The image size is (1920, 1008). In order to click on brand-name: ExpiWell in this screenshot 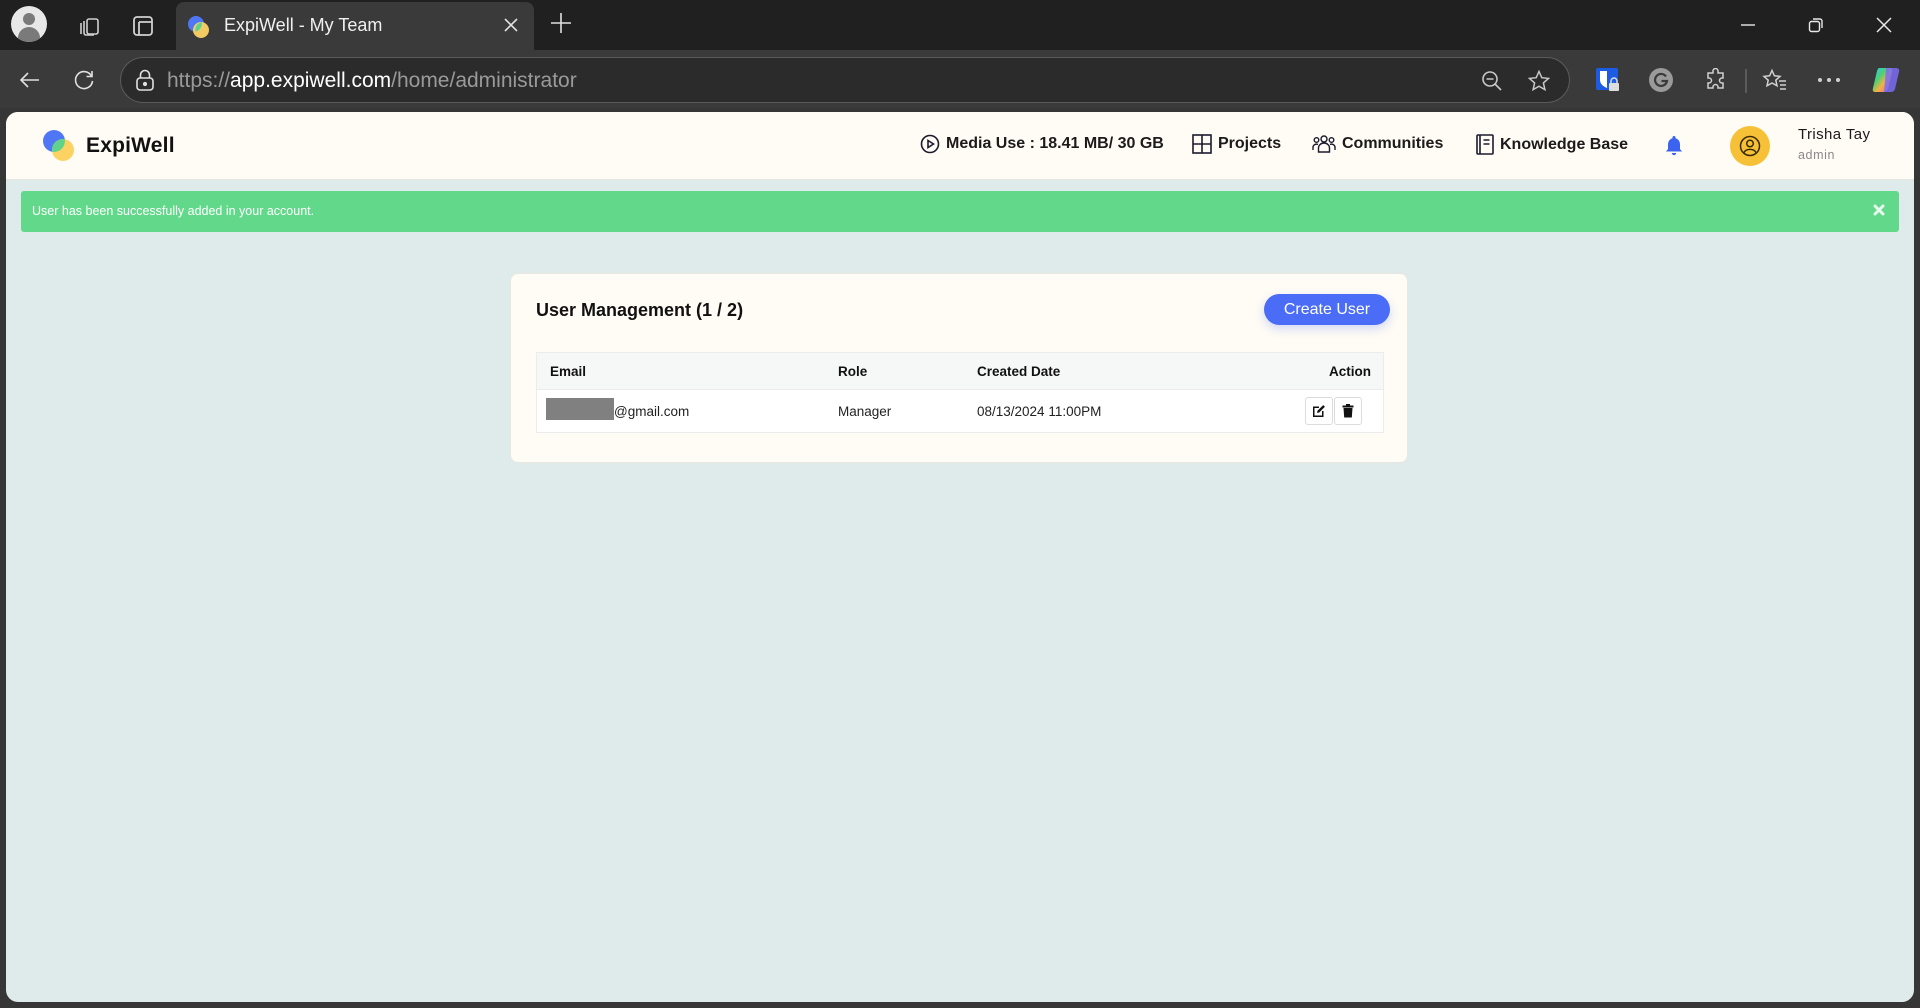, I will do `click(130, 145)`.